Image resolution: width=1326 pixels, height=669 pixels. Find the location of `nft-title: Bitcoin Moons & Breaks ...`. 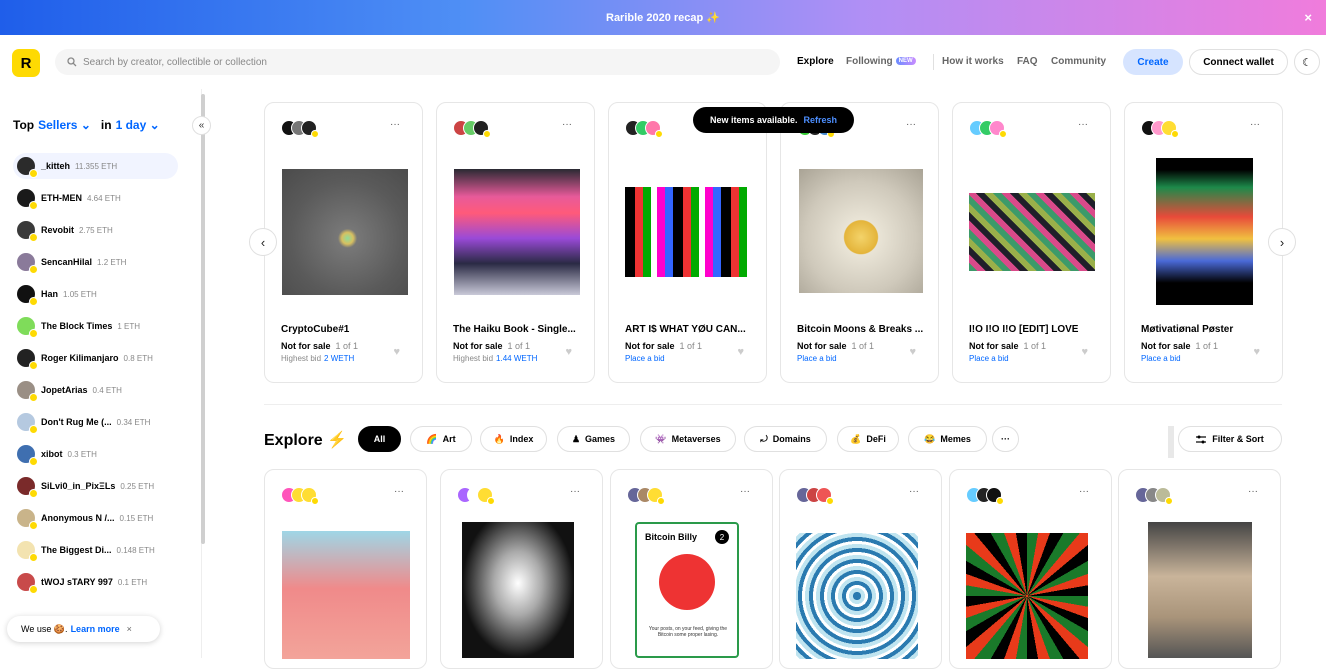

nft-title: Bitcoin Moons & Breaks ... is located at coordinates (862, 329).